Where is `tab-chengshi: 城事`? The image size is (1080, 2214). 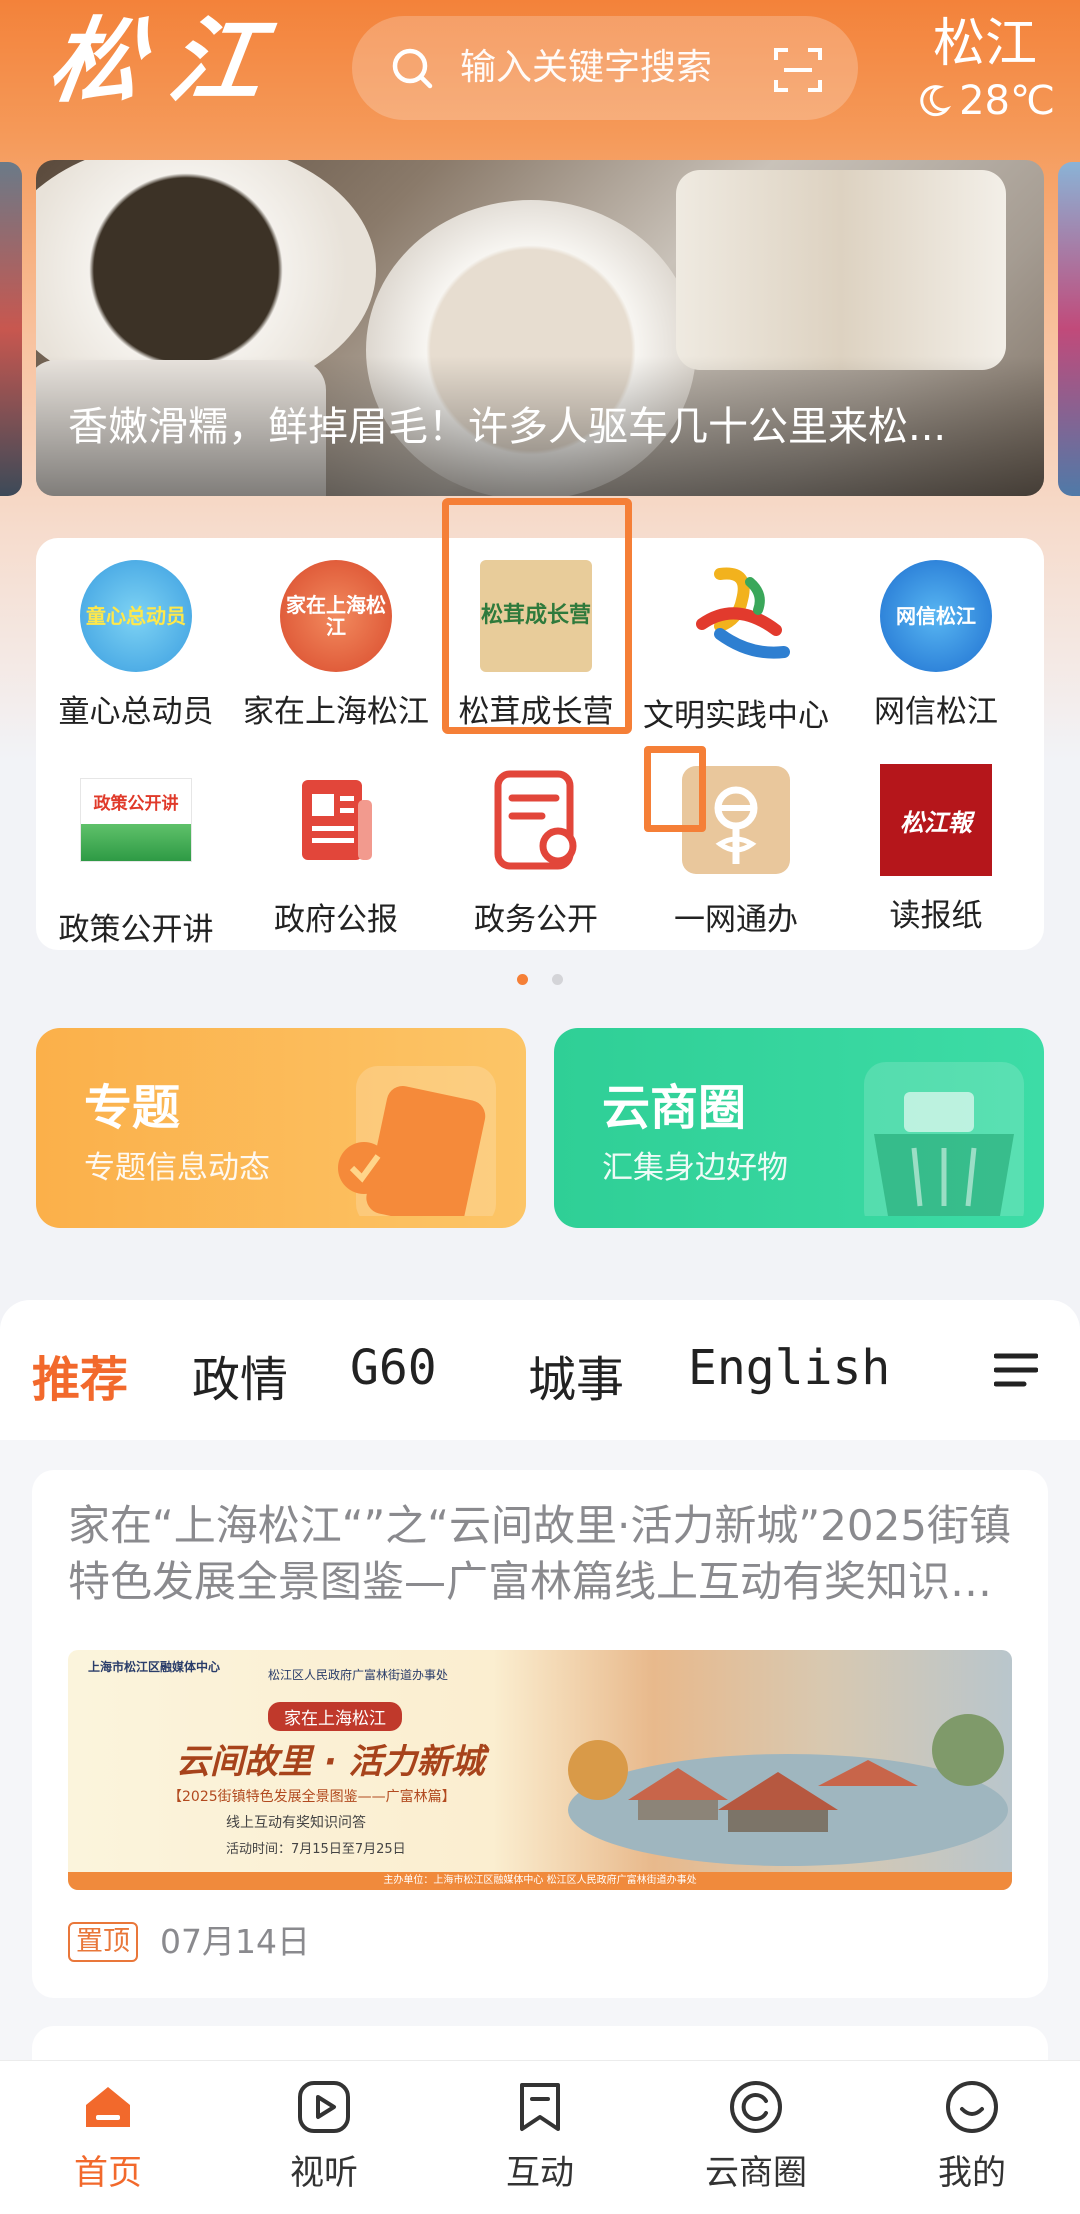
tab-chengshi: 城事 is located at coordinates (576, 1375).